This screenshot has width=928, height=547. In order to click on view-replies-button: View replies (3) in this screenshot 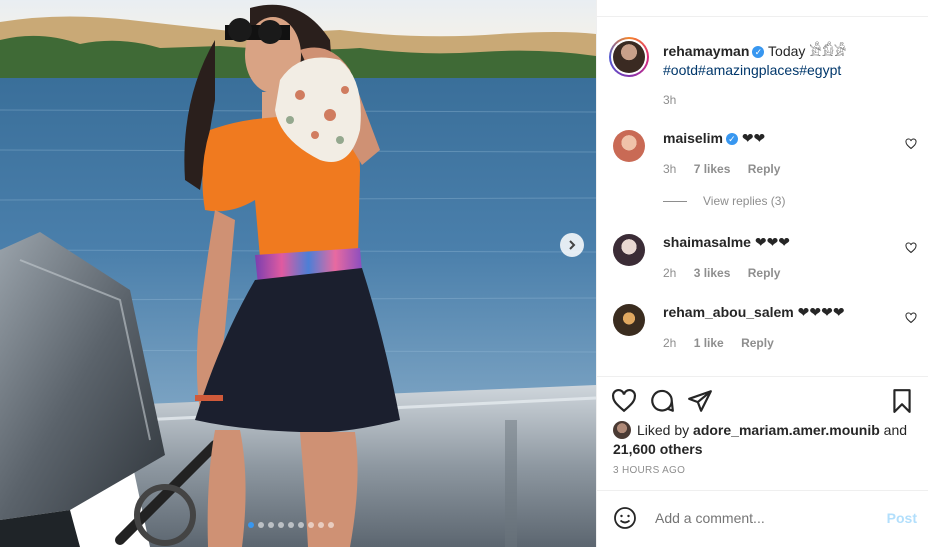, I will do `click(724, 201)`.